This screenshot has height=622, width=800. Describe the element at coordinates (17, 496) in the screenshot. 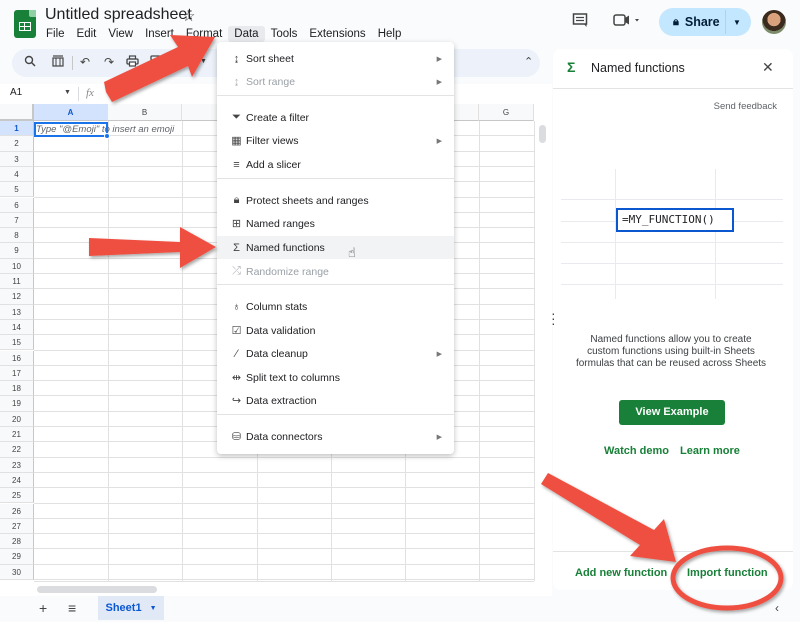

I see `row-header: 25` at that location.